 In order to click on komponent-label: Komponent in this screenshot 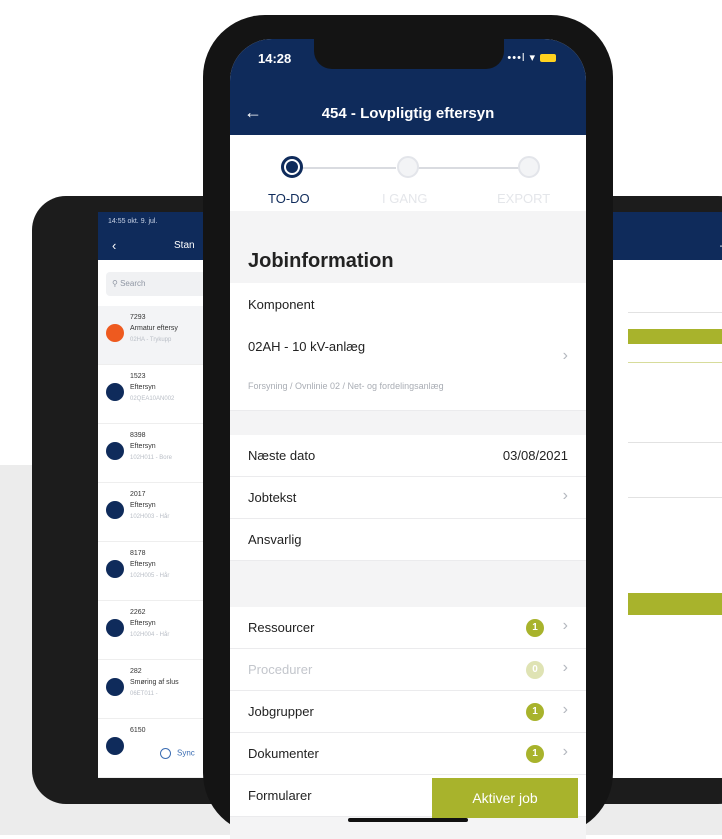, I will do `click(281, 304)`.